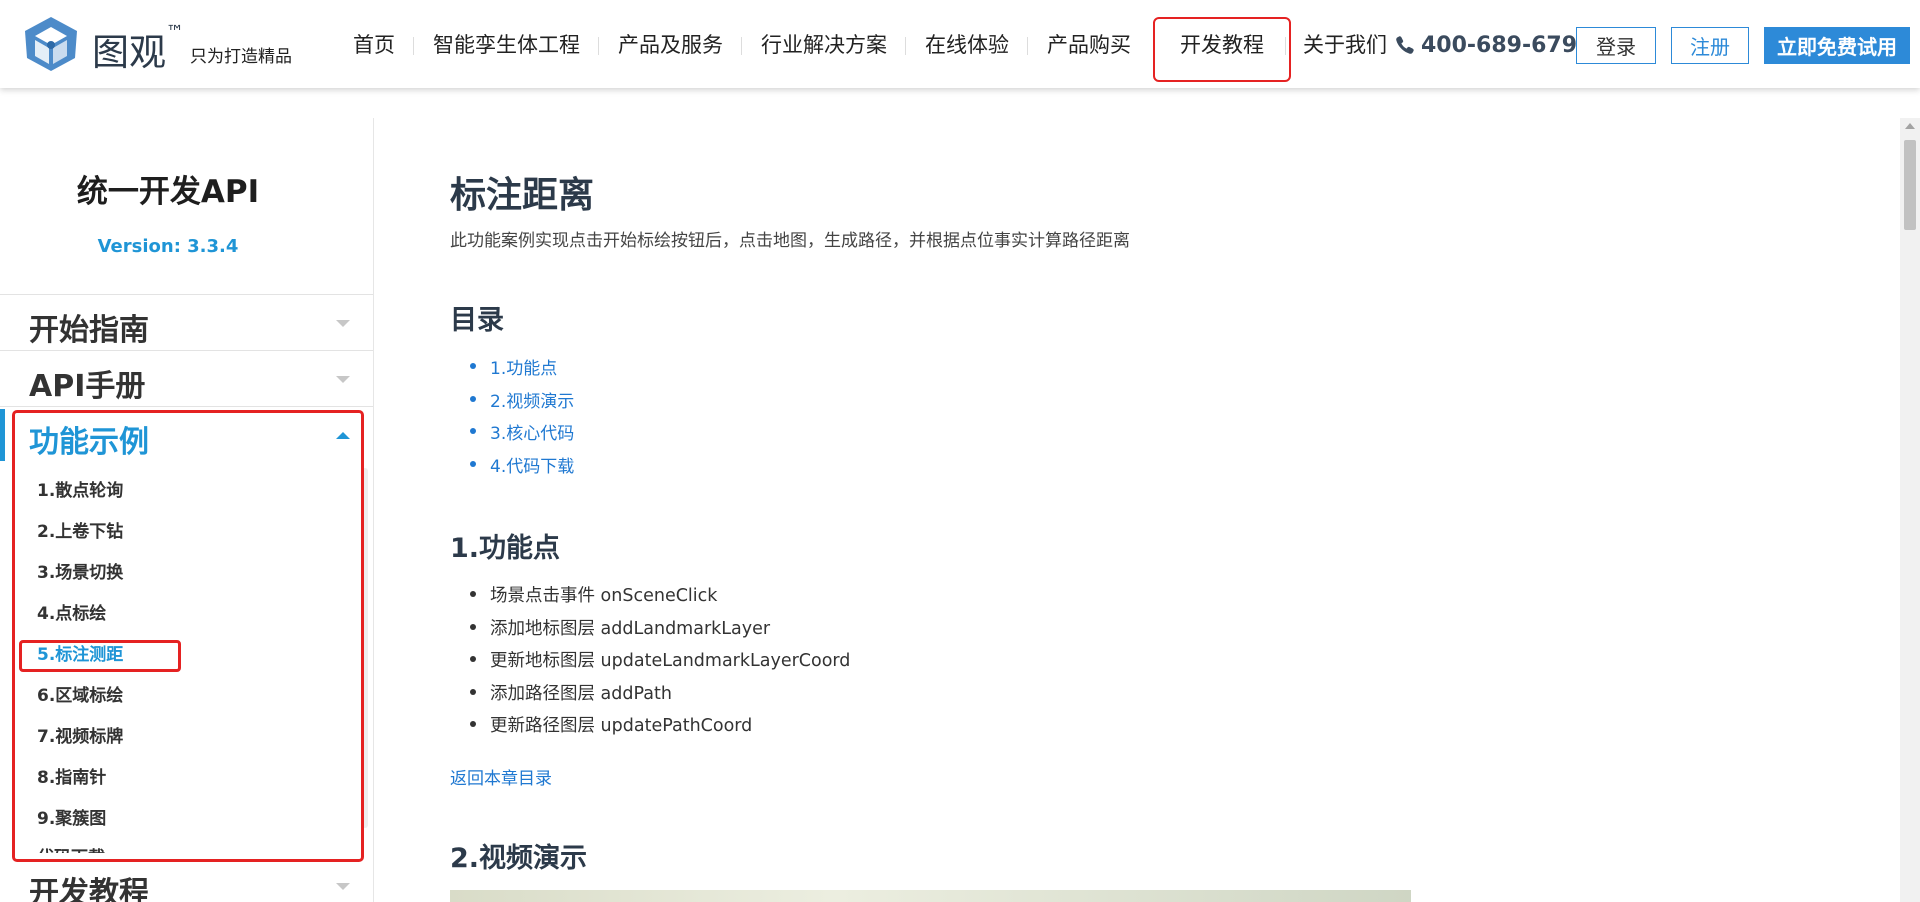 The width and height of the screenshot is (1920, 902). Describe the element at coordinates (89, 889) in the screenshot. I see `section-label: 开发教程` at that location.